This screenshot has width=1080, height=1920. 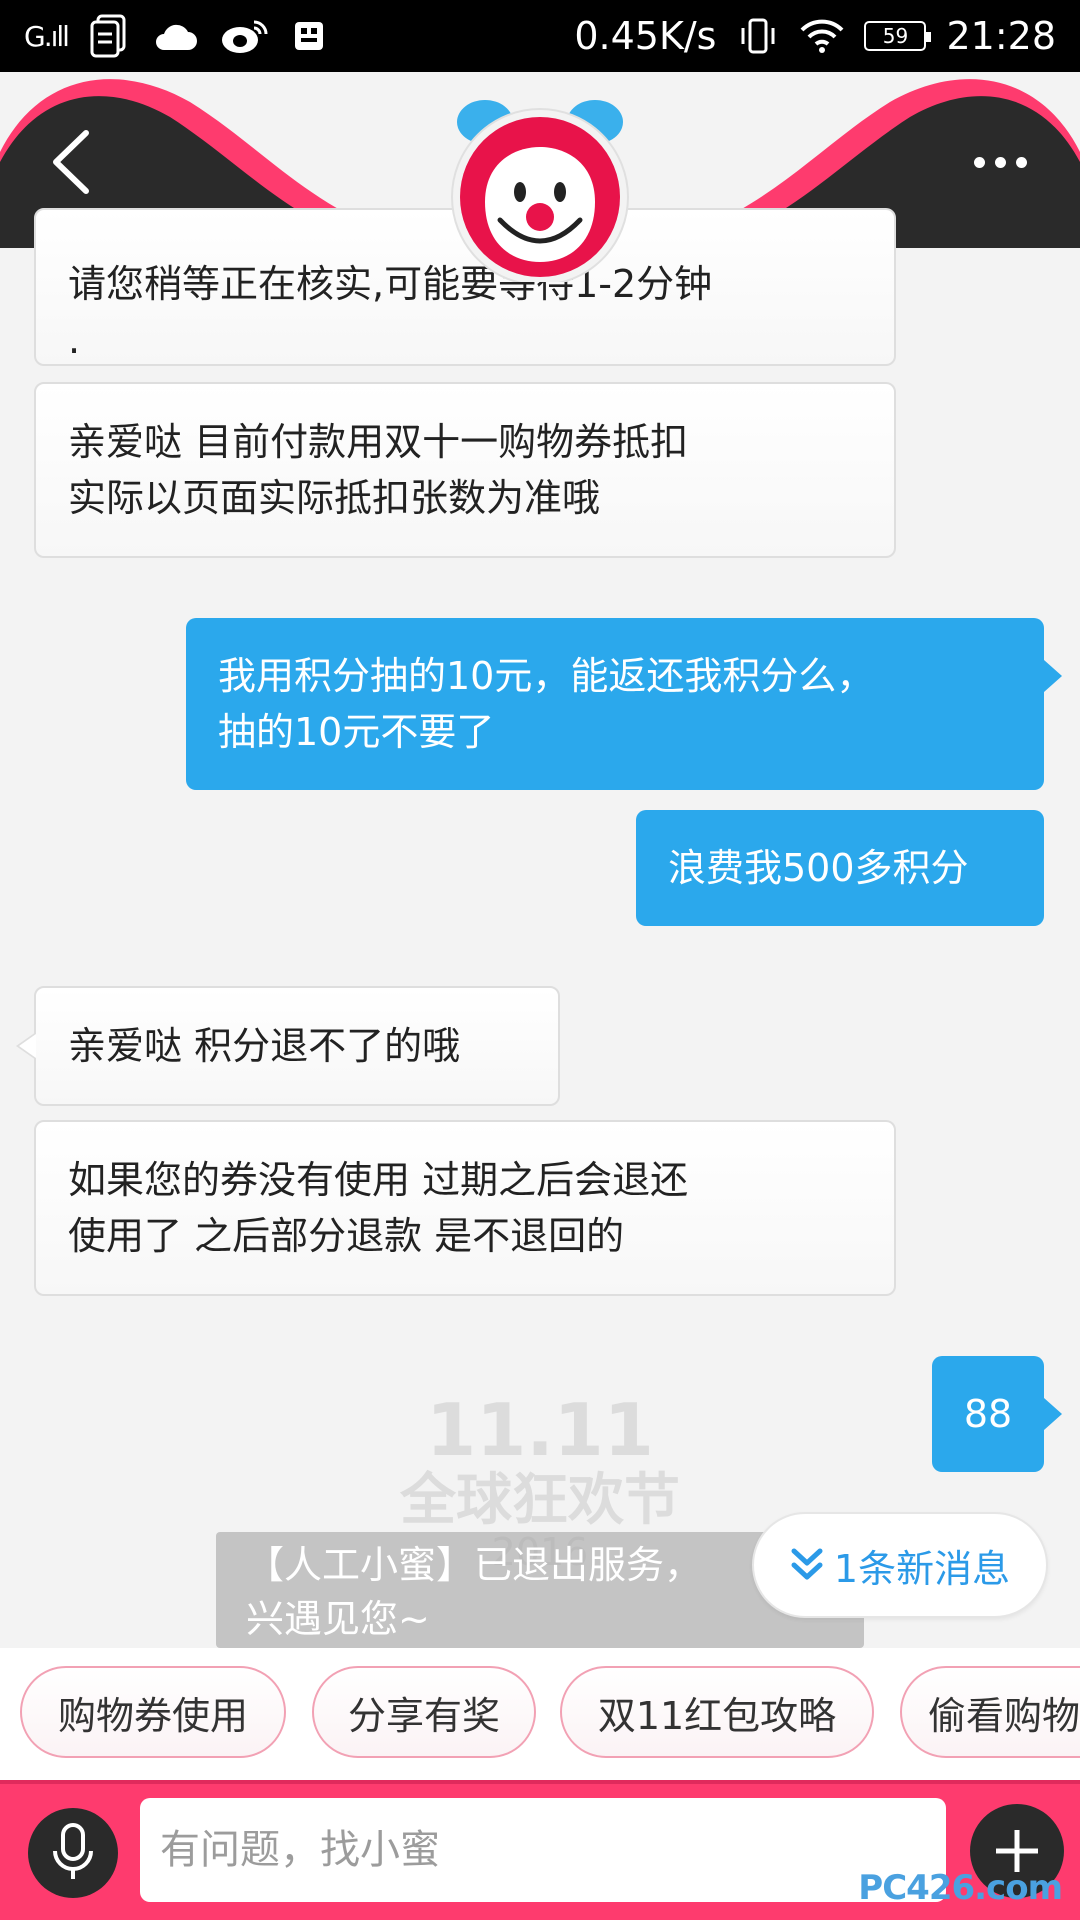 I want to click on toast-line: 兴遇见您~, so click(x=338, y=1619).